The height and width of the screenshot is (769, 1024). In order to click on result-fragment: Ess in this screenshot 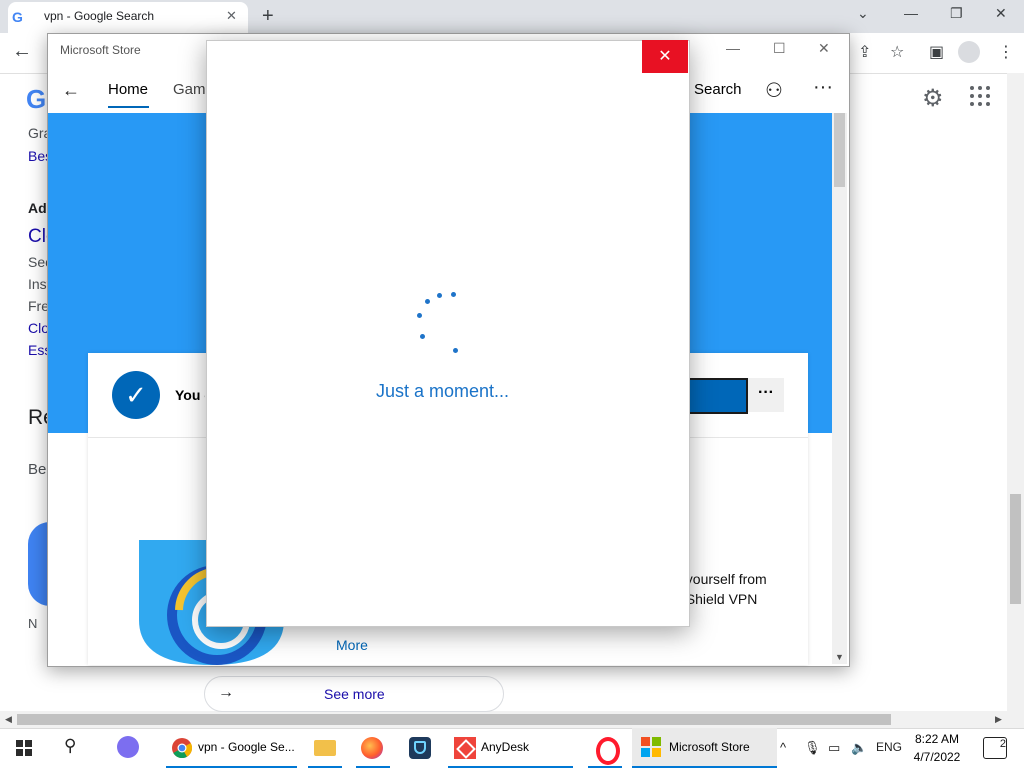, I will do `click(38, 350)`.